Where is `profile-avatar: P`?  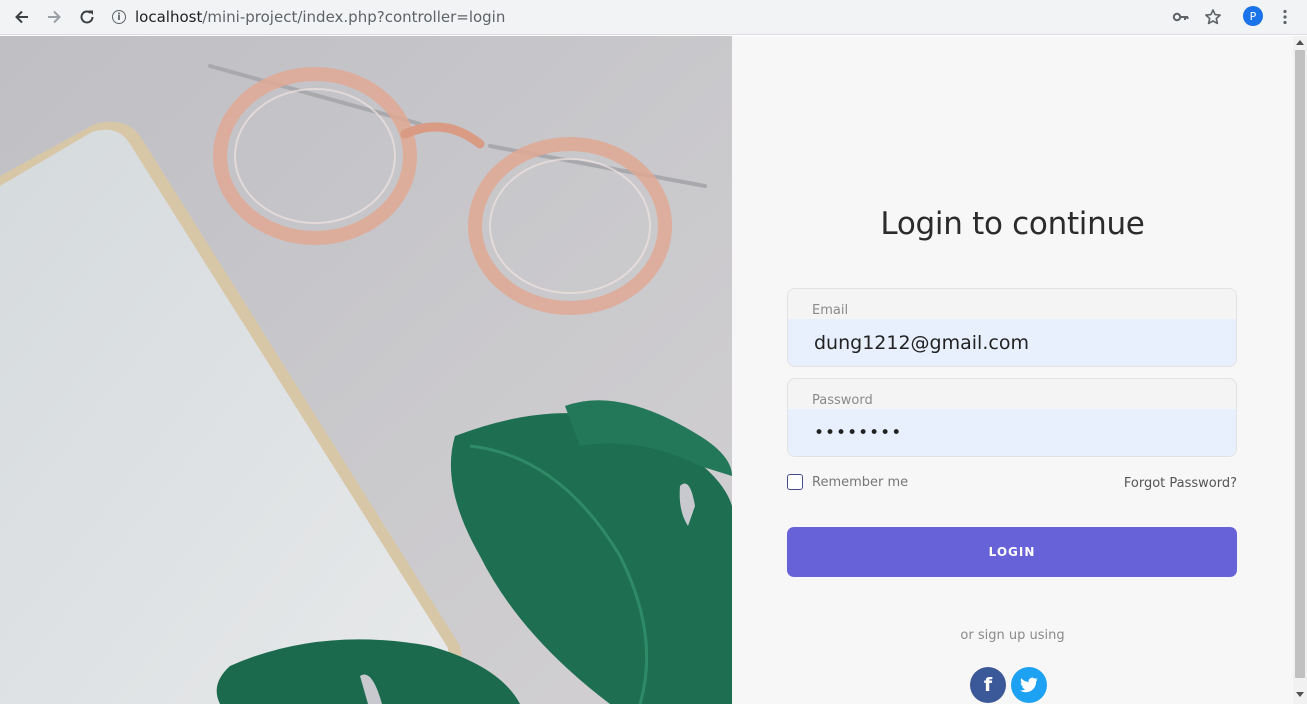
profile-avatar: P is located at coordinates (1253, 16).